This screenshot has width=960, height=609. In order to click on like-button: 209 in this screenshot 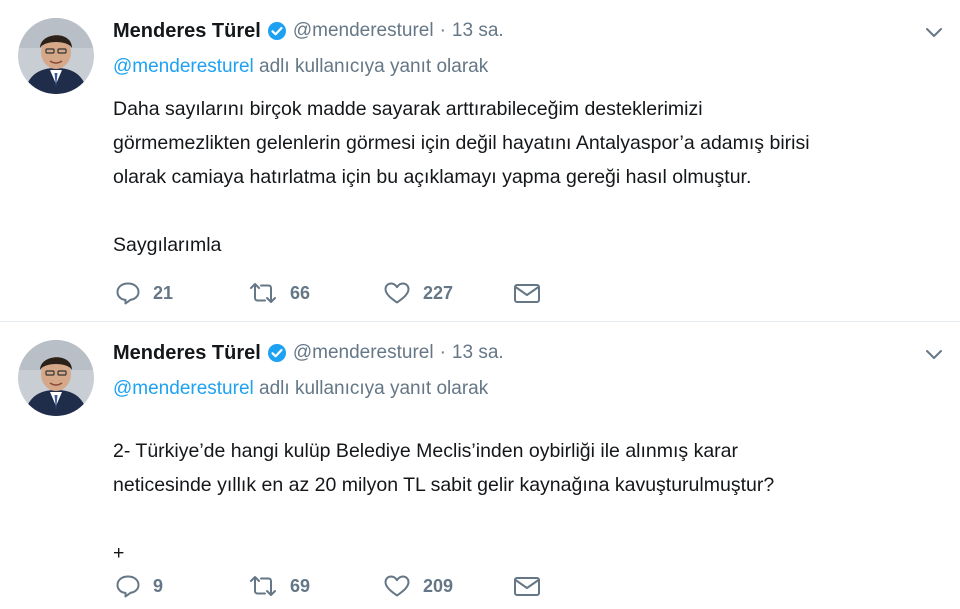, I will do `click(448, 586)`.